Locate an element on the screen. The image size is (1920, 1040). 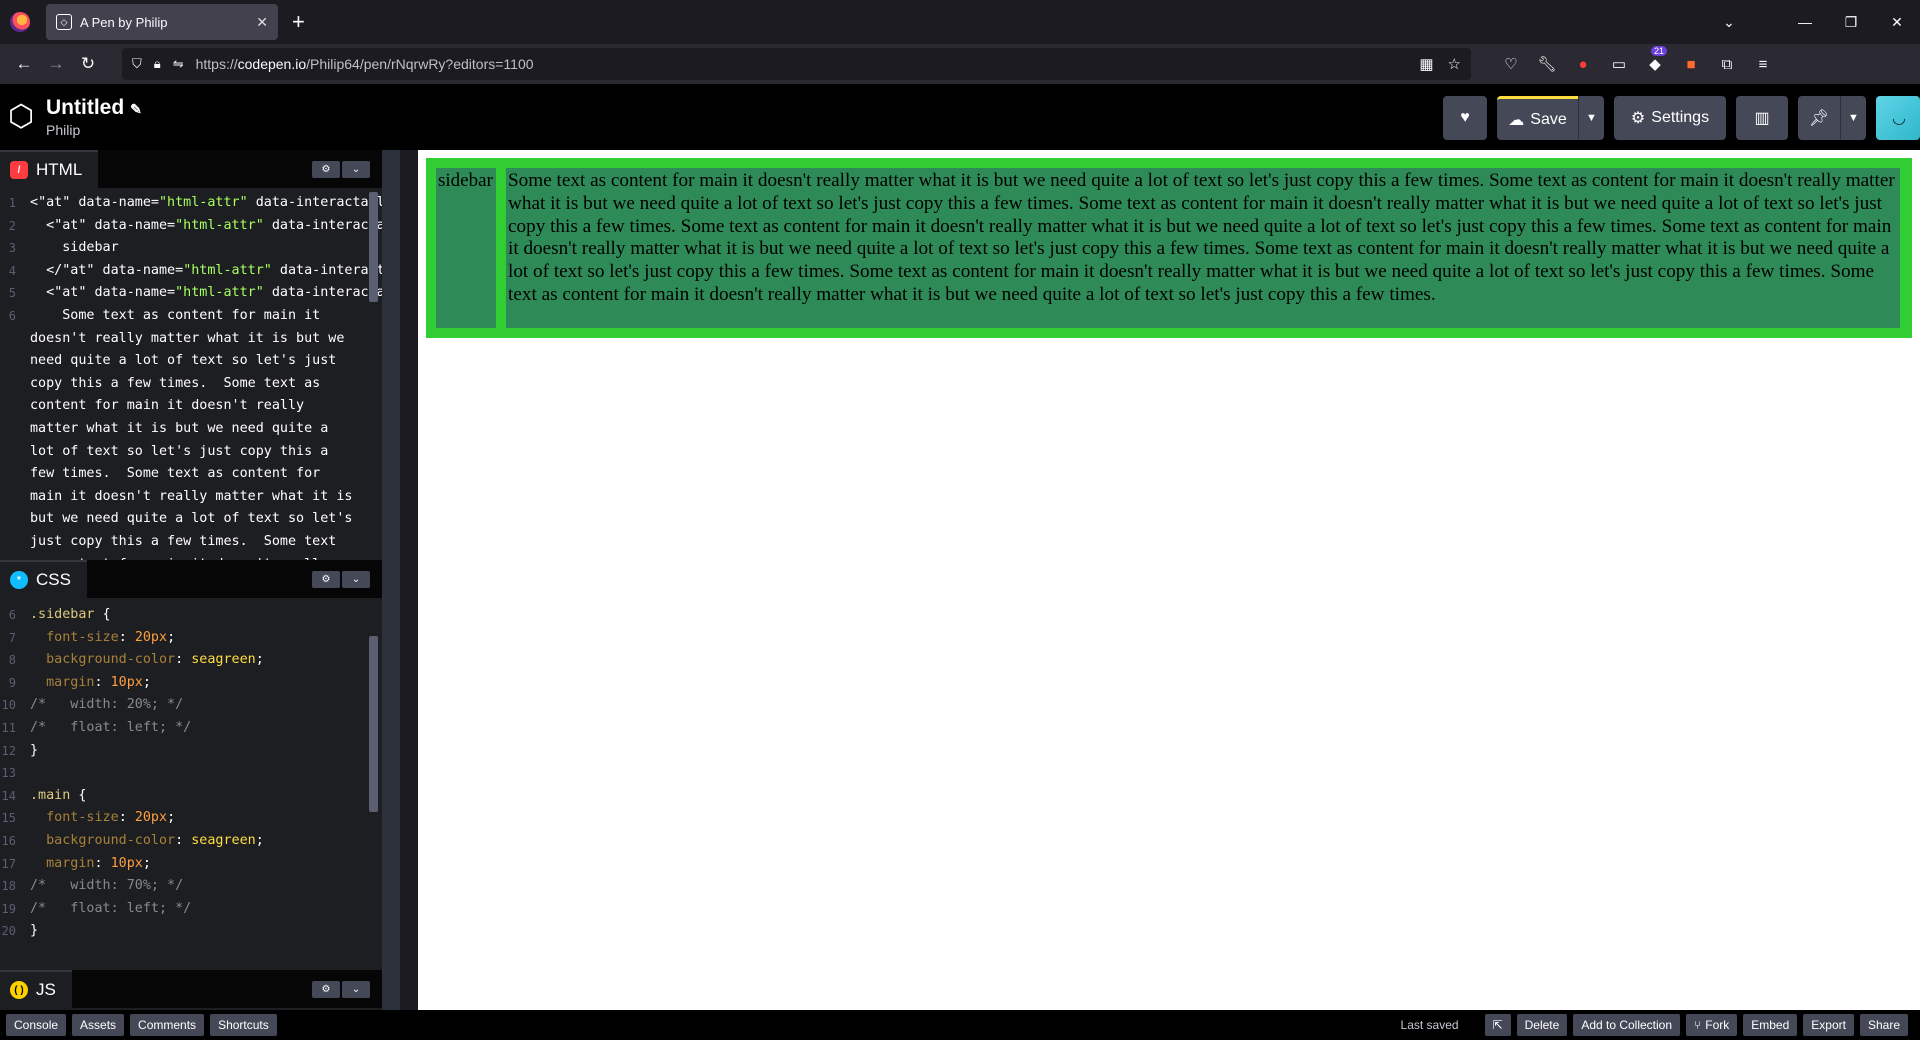
code-text: doesn't really matter what it is but we is located at coordinates (187, 338).